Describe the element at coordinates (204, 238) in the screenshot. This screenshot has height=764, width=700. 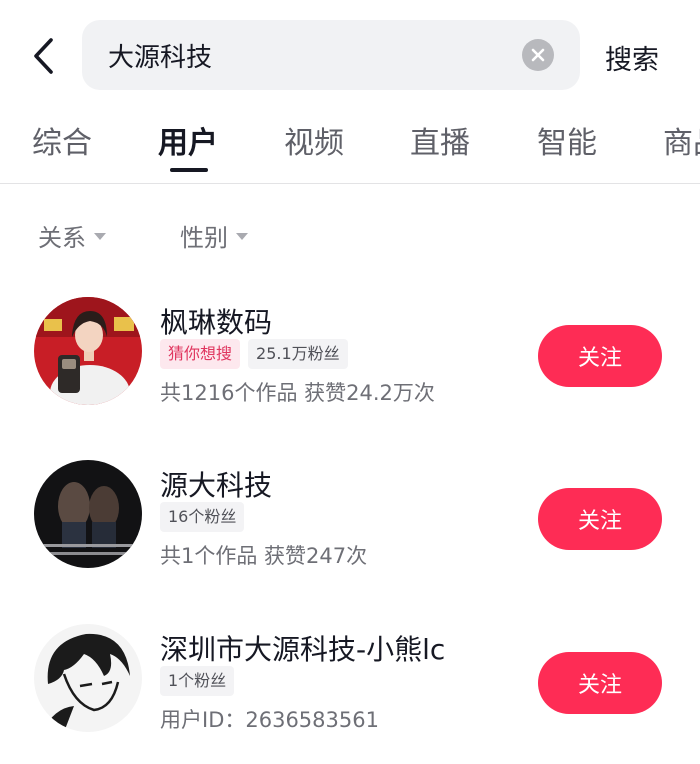
I see `filter-label: 性别` at that location.